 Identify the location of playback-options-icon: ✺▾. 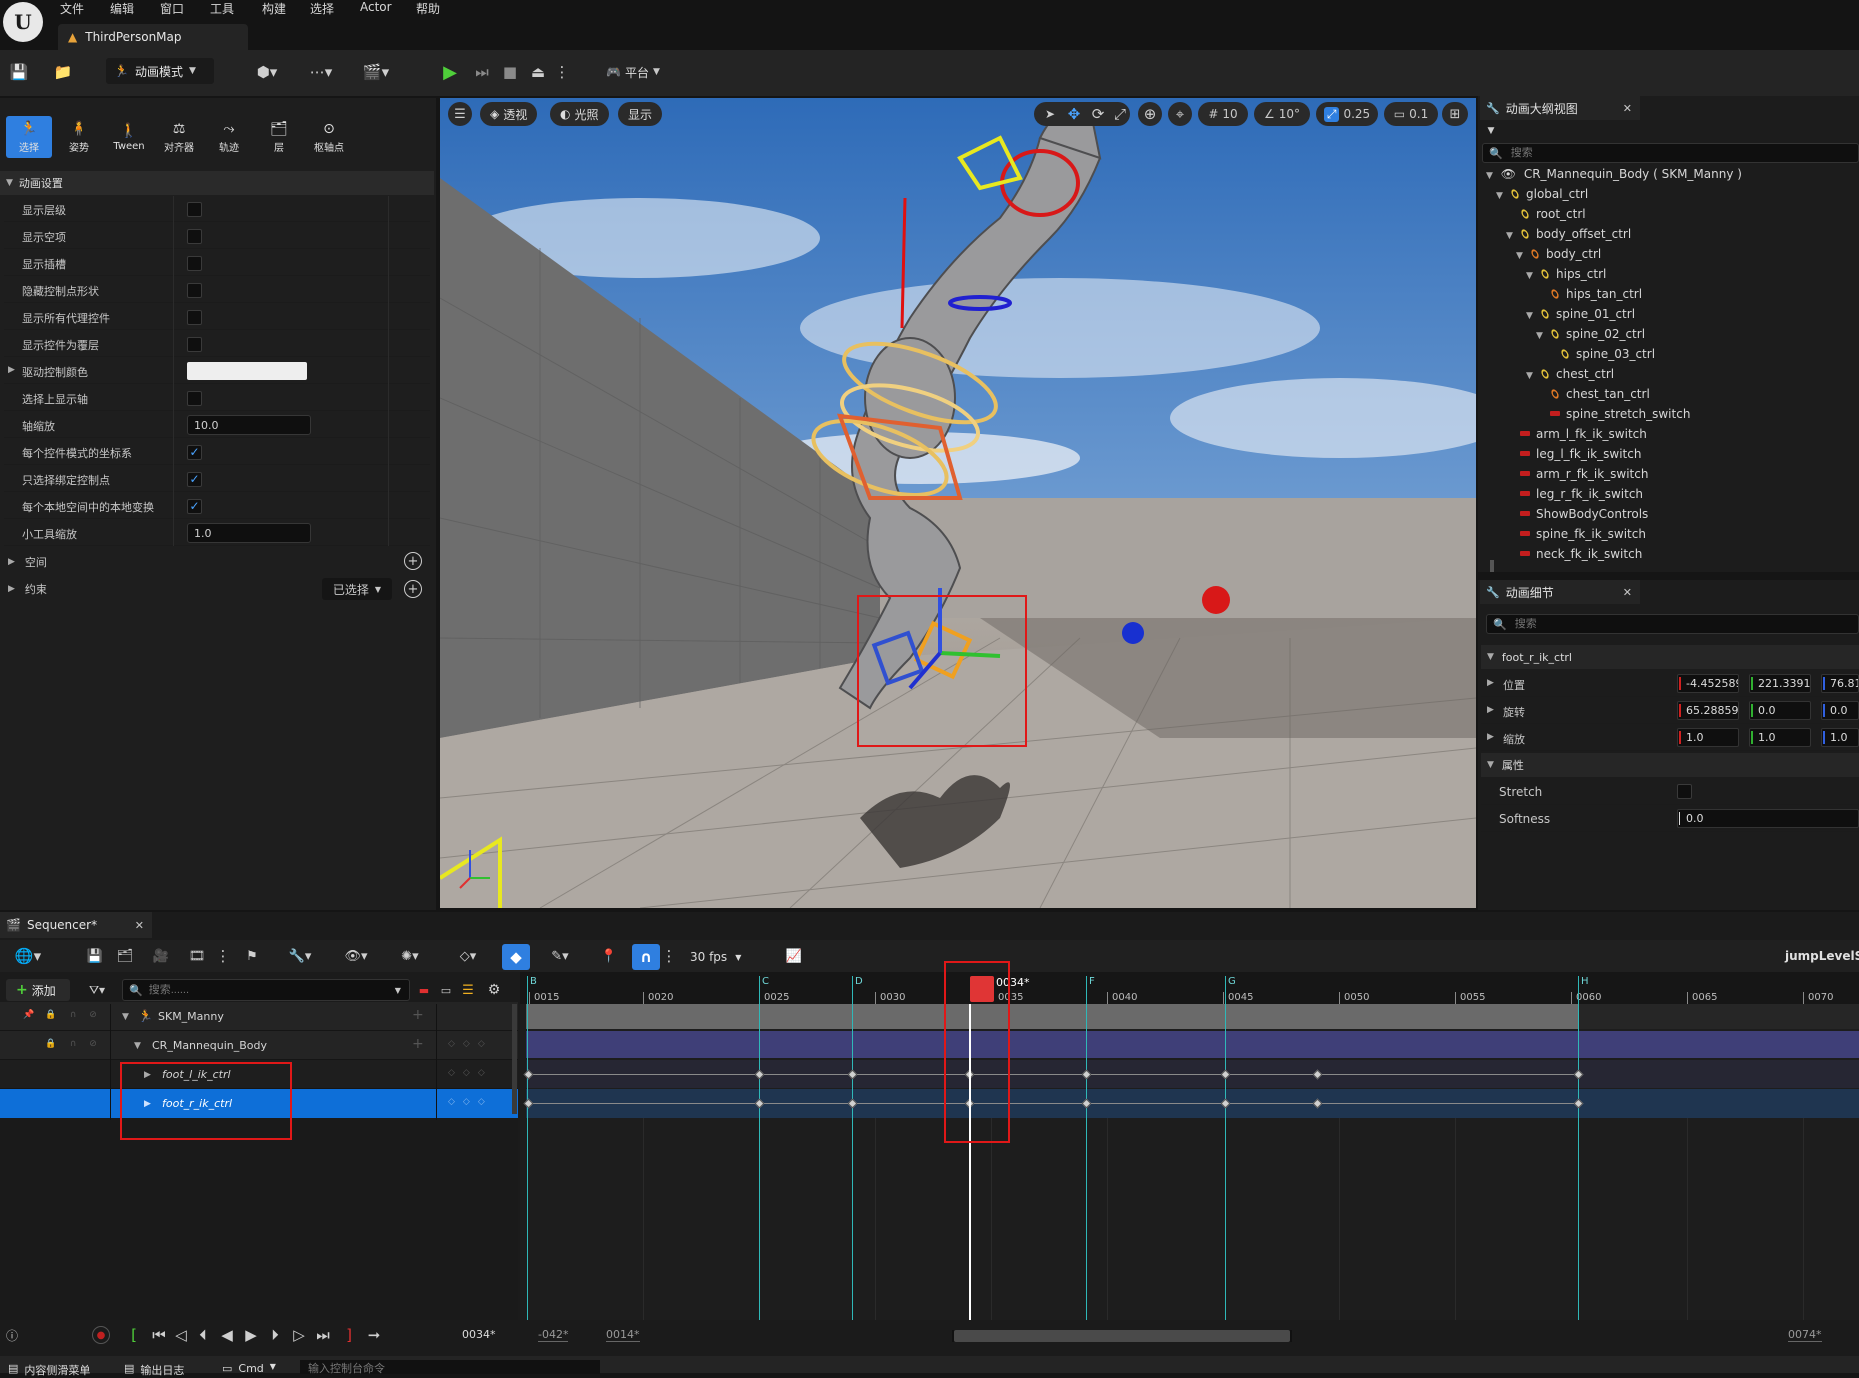
(410, 956).